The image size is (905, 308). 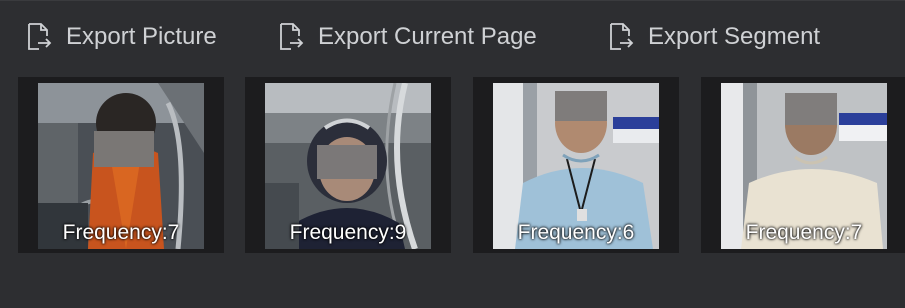 What do you see at coordinates (427, 36) in the screenshot?
I see `export-current-page-label: Export Current Page` at bounding box center [427, 36].